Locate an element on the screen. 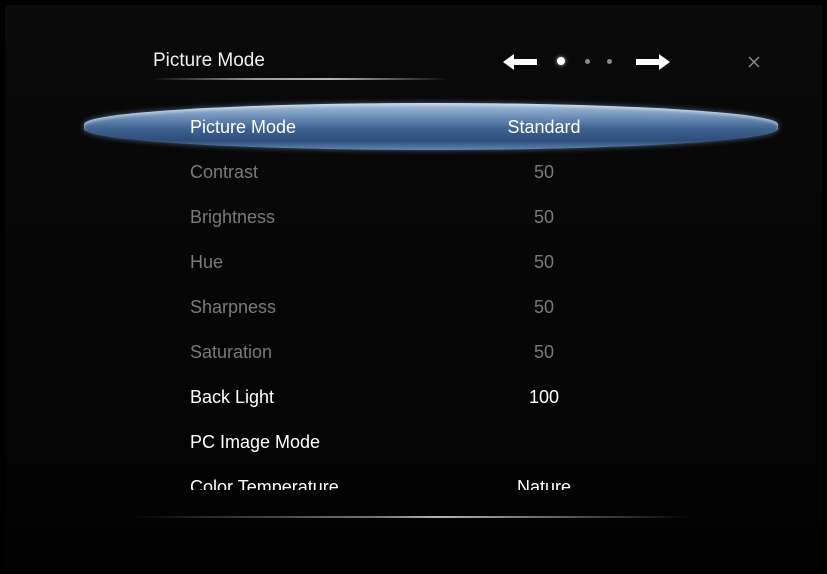 The height and width of the screenshot is (574, 827). left-arrow-icon is located at coordinates (520, 62).